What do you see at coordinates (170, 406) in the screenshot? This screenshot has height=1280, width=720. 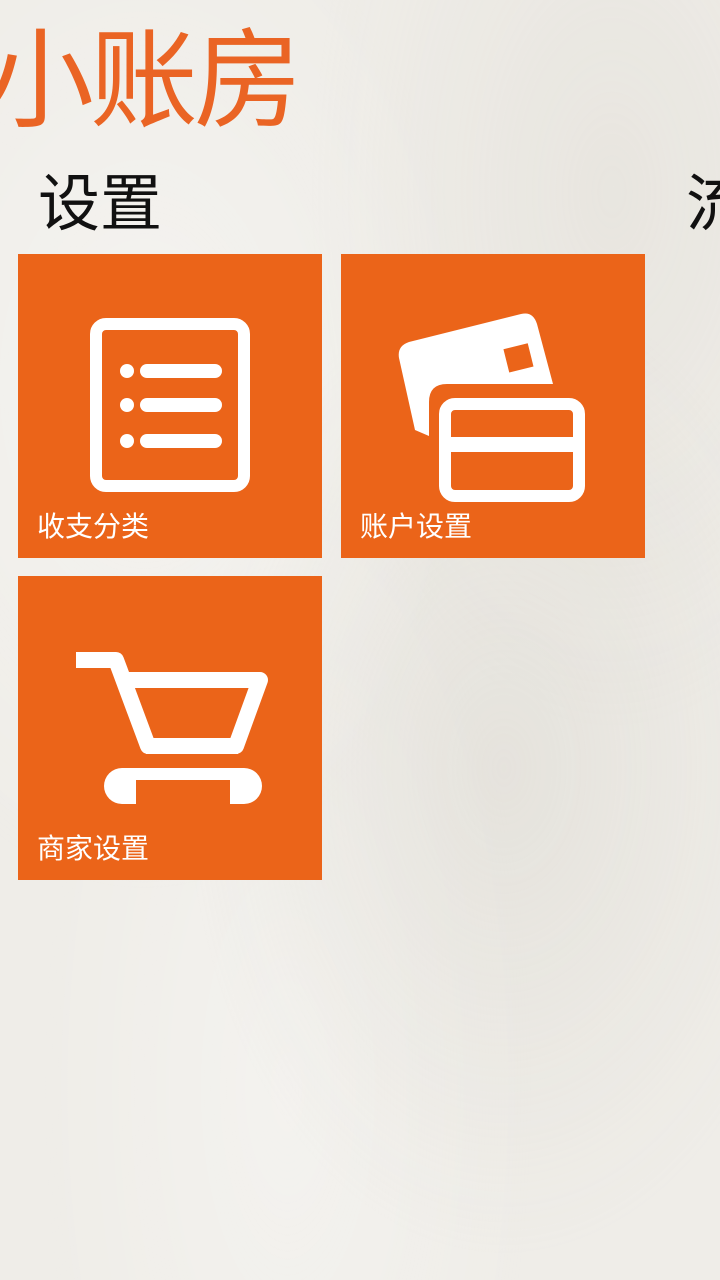 I see `tile-income-expense-category: 收支分类` at bounding box center [170, 406].